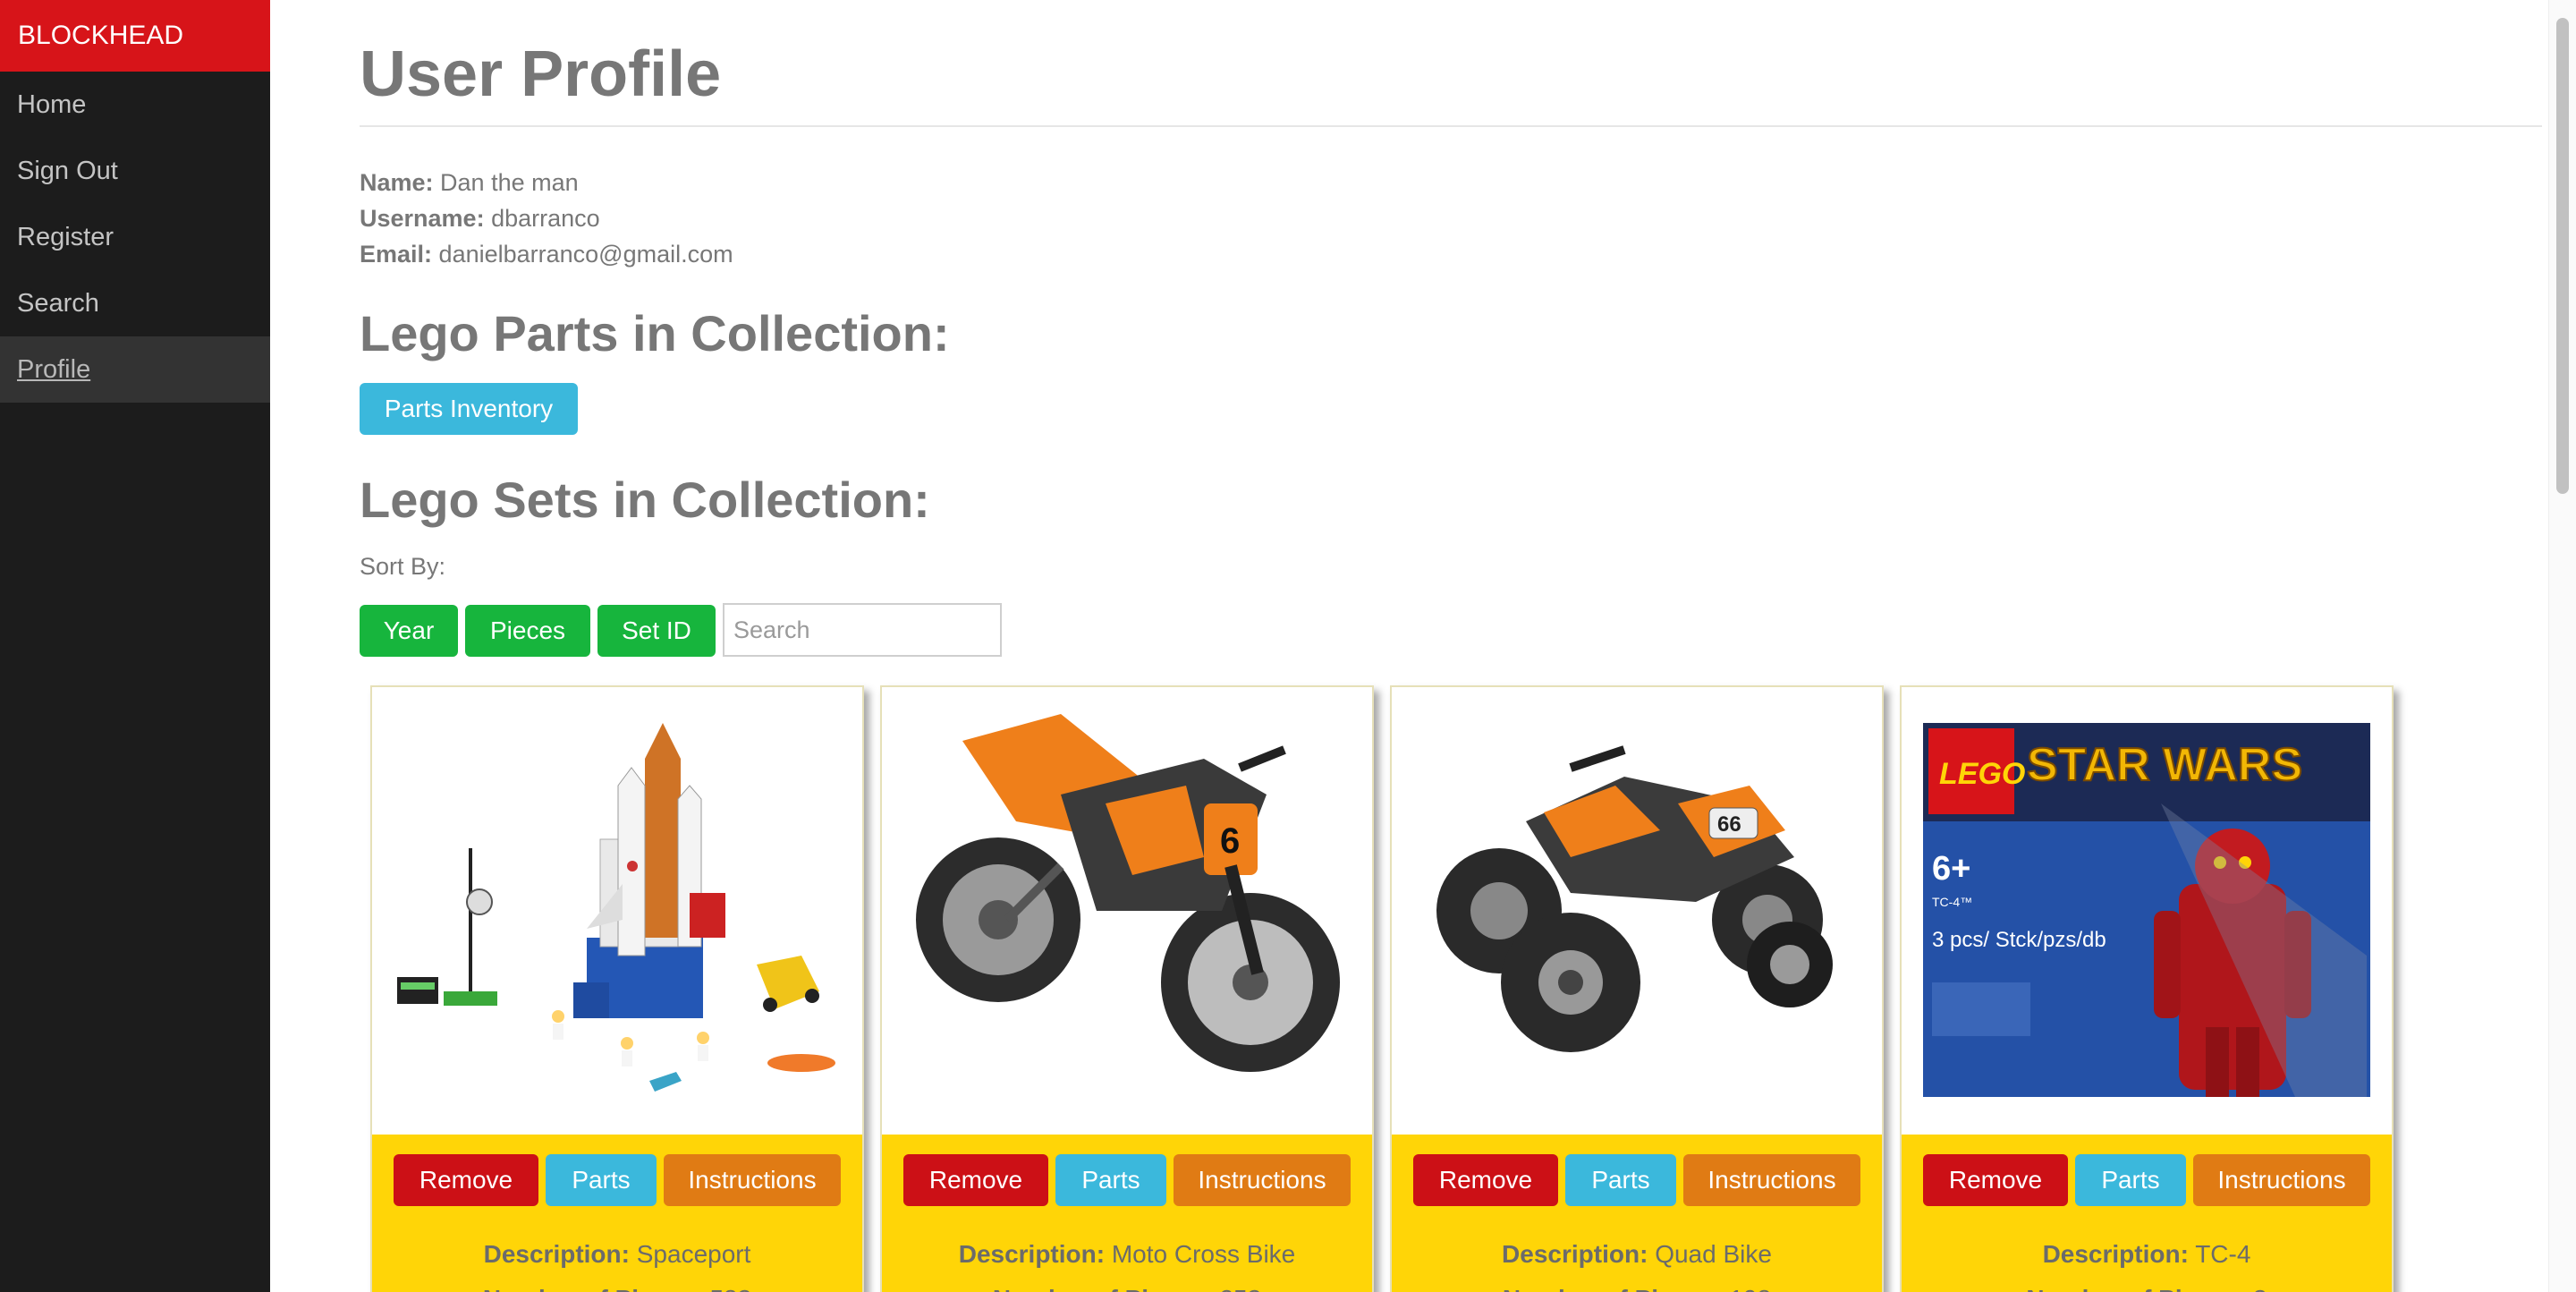 This screenshot has width=2576, height=1292. What do you see at coordinates (135, 369) in the screenshot?
I see `nav-item-profile: Profile` at bounding box center [135, 369].